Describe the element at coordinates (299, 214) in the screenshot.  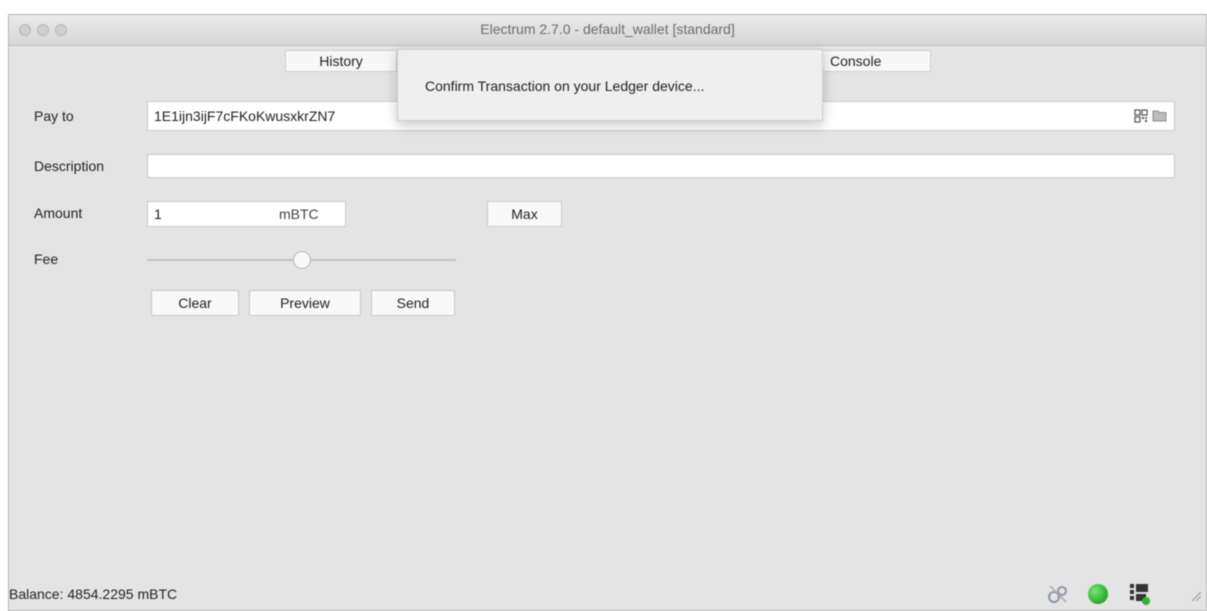
I see `amount-unit: mBTC` at that location.